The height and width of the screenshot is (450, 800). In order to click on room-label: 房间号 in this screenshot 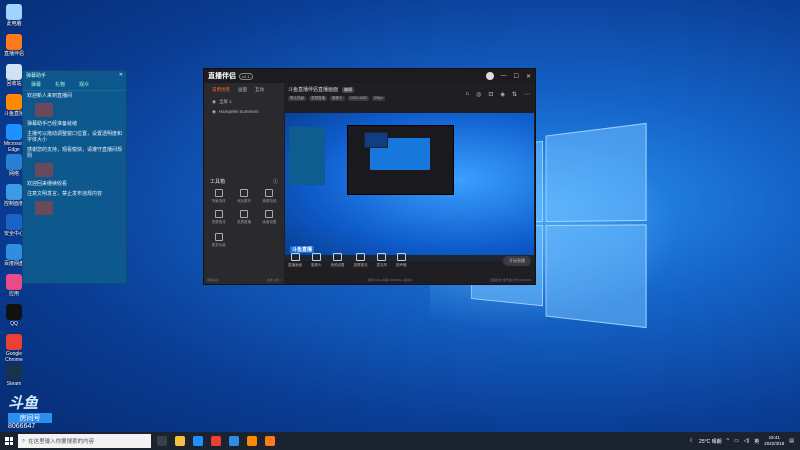, I will do `click(30, 418)`.